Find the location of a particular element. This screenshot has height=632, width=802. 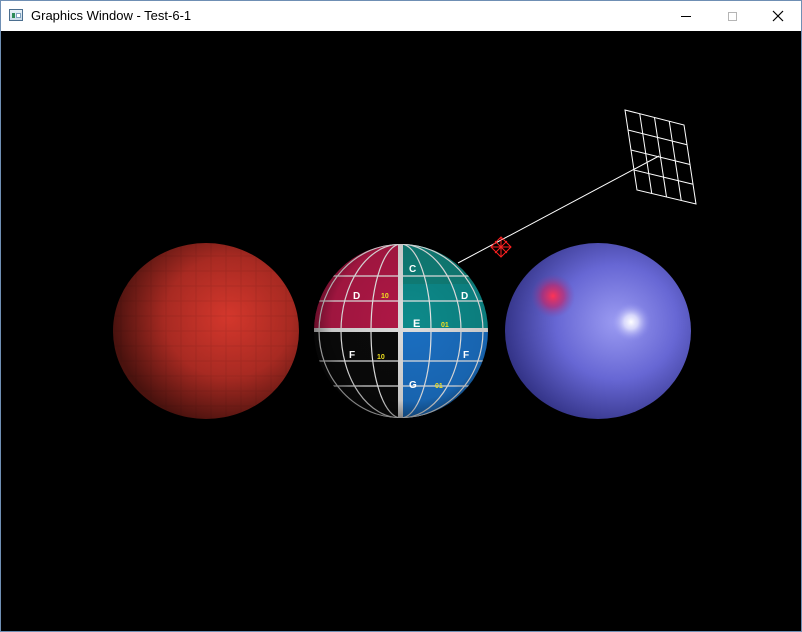

maximize-icon is located at coordinates (732, 16).